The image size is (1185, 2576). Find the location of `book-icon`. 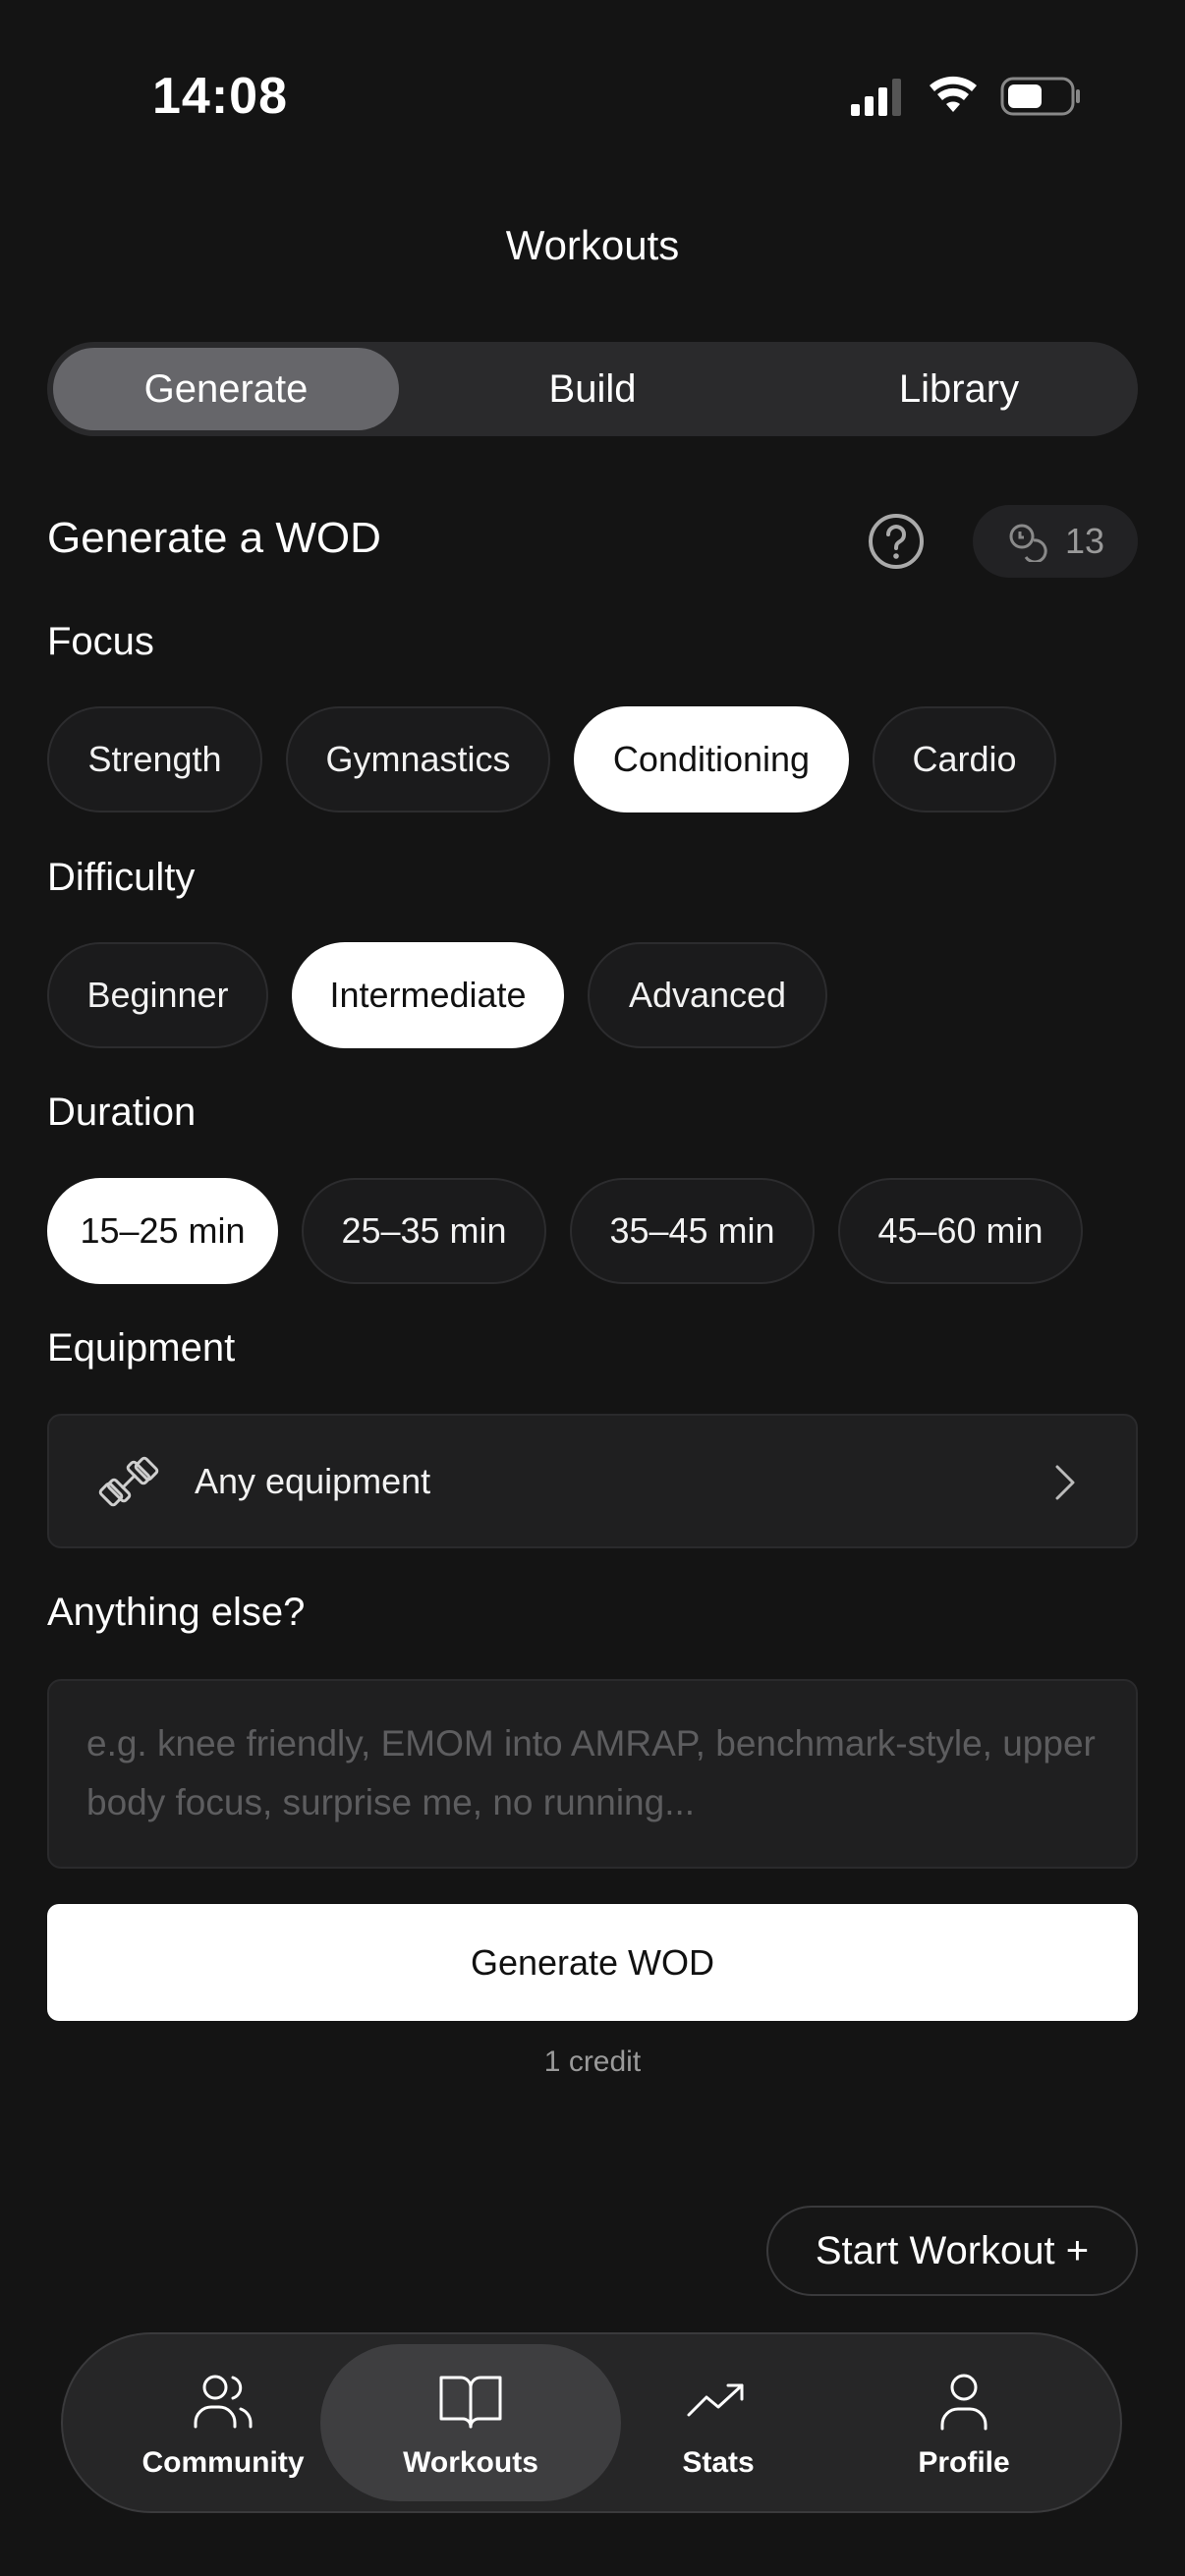

book-icon is located at coordinates (471, 2402).